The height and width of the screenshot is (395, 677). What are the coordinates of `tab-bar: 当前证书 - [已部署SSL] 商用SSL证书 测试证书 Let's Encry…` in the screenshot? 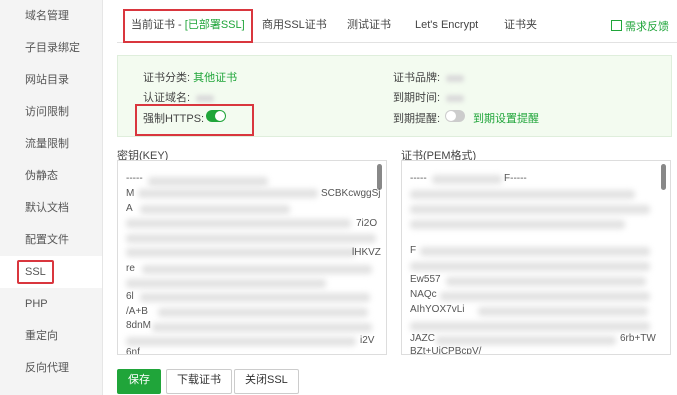 It's located at (397, 25).